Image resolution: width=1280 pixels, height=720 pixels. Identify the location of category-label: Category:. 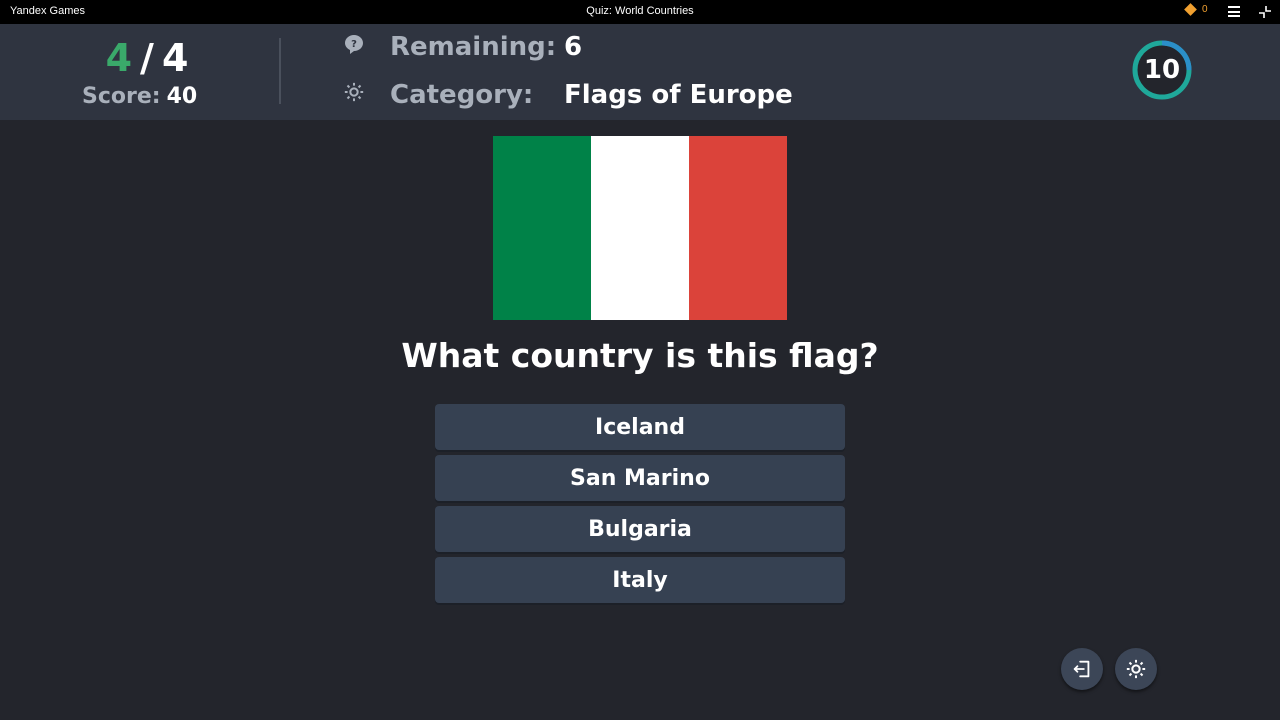
(462, 95).